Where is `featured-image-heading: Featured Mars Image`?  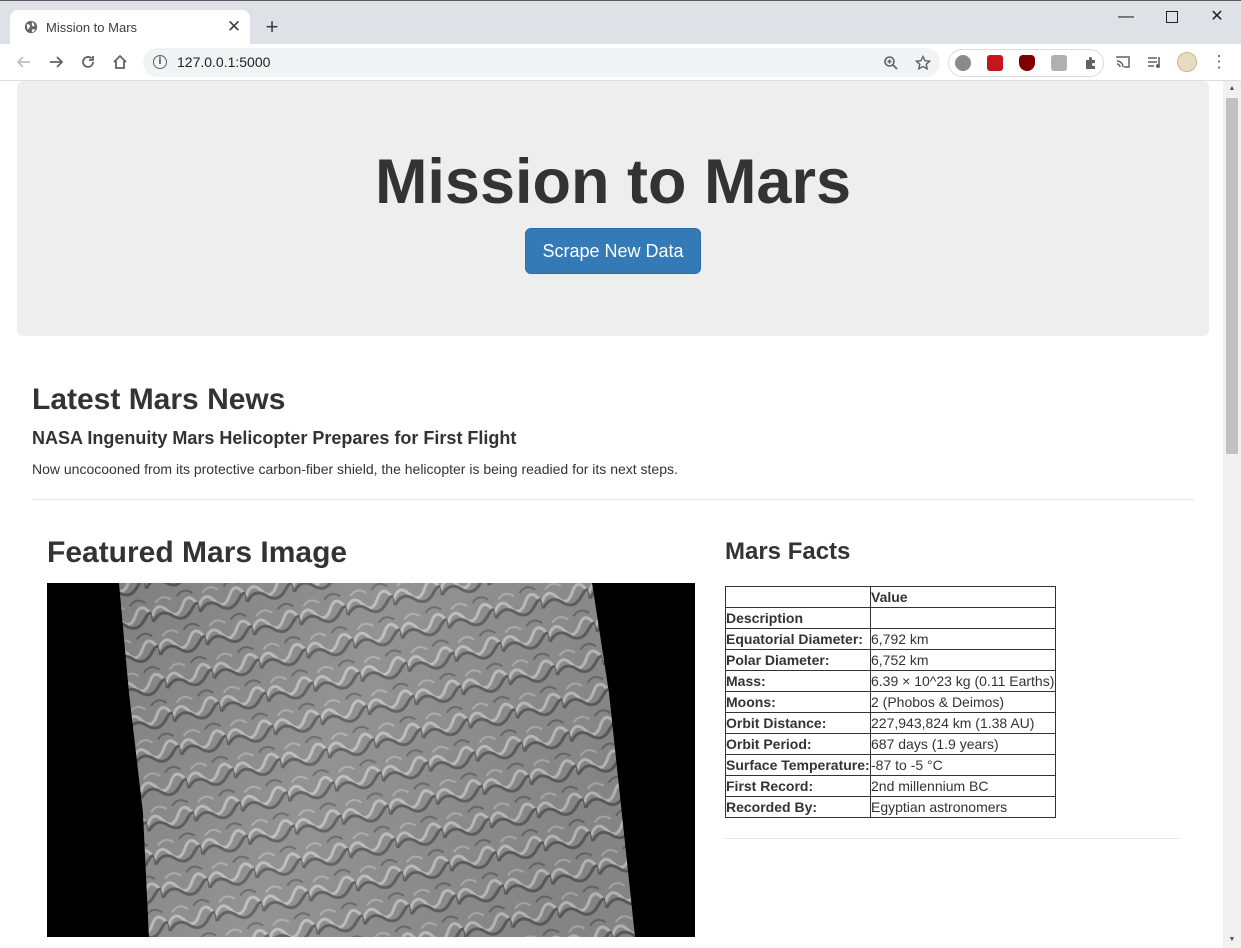
featured-image-heading: Featured Mars Image is located at coordinates (197, 552).